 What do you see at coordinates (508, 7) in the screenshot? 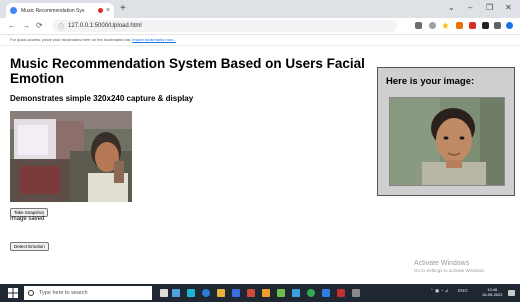
I see `close-window-button: ✕` at bounding box center [508, 7].